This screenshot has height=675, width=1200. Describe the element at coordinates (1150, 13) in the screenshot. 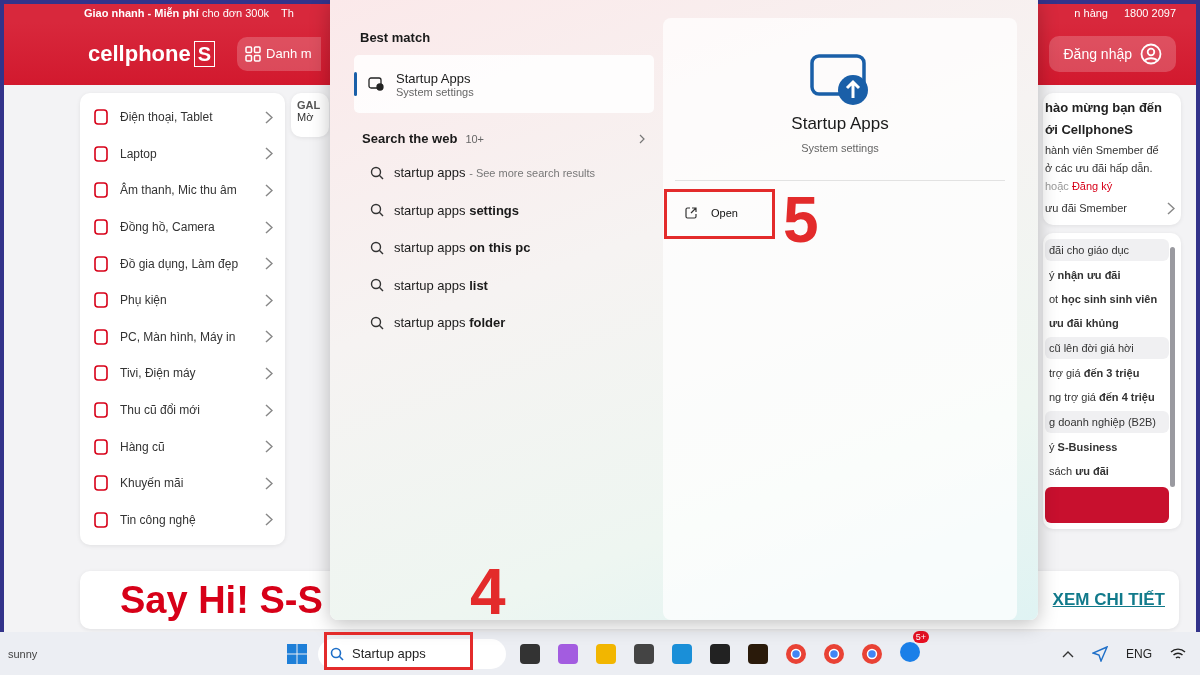

I see `hotline-text: 1800 2097` at that location.